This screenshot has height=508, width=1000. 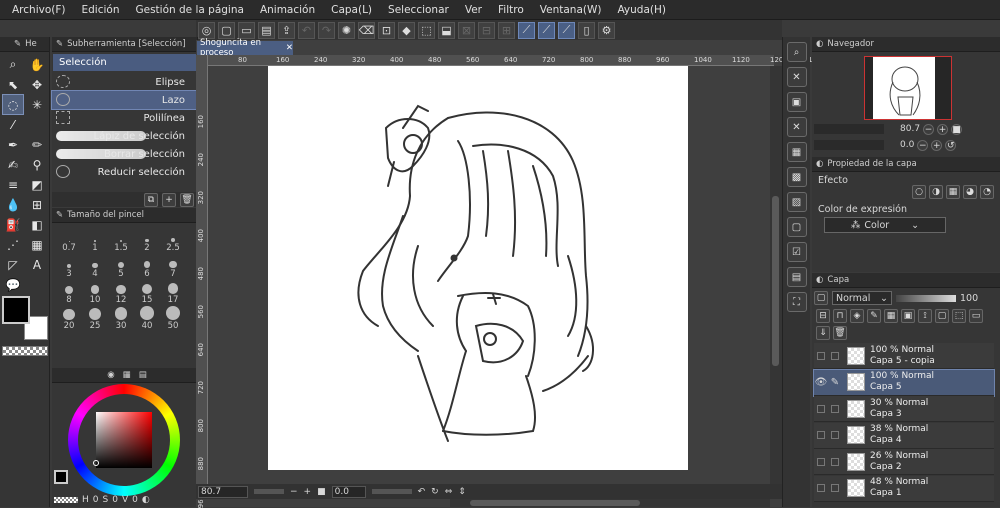 I want to click on material-image-icon: ▨, so click(x=796, y=202).